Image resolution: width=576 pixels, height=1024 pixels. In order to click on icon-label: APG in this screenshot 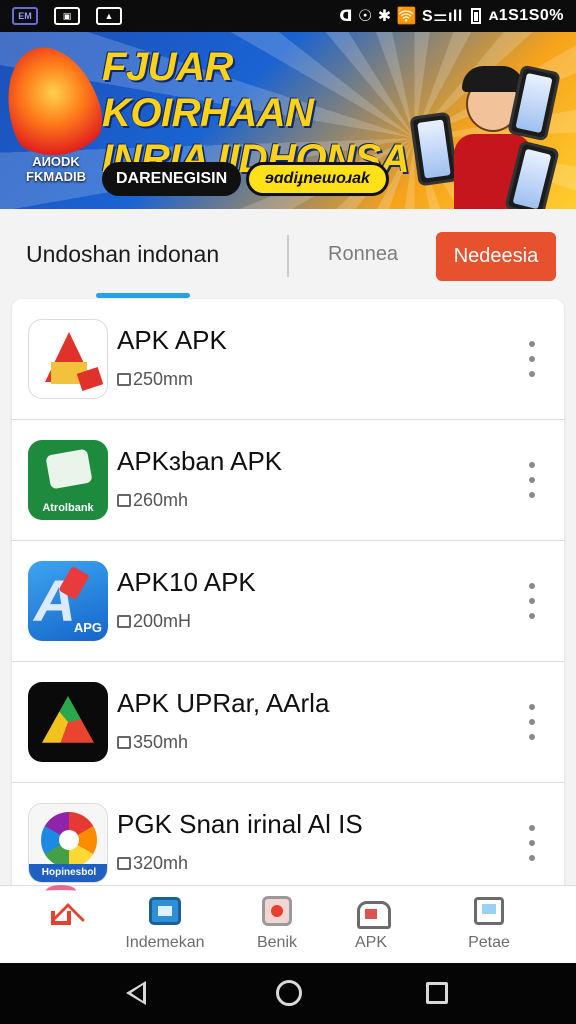, I will do `click(87, 627)`.